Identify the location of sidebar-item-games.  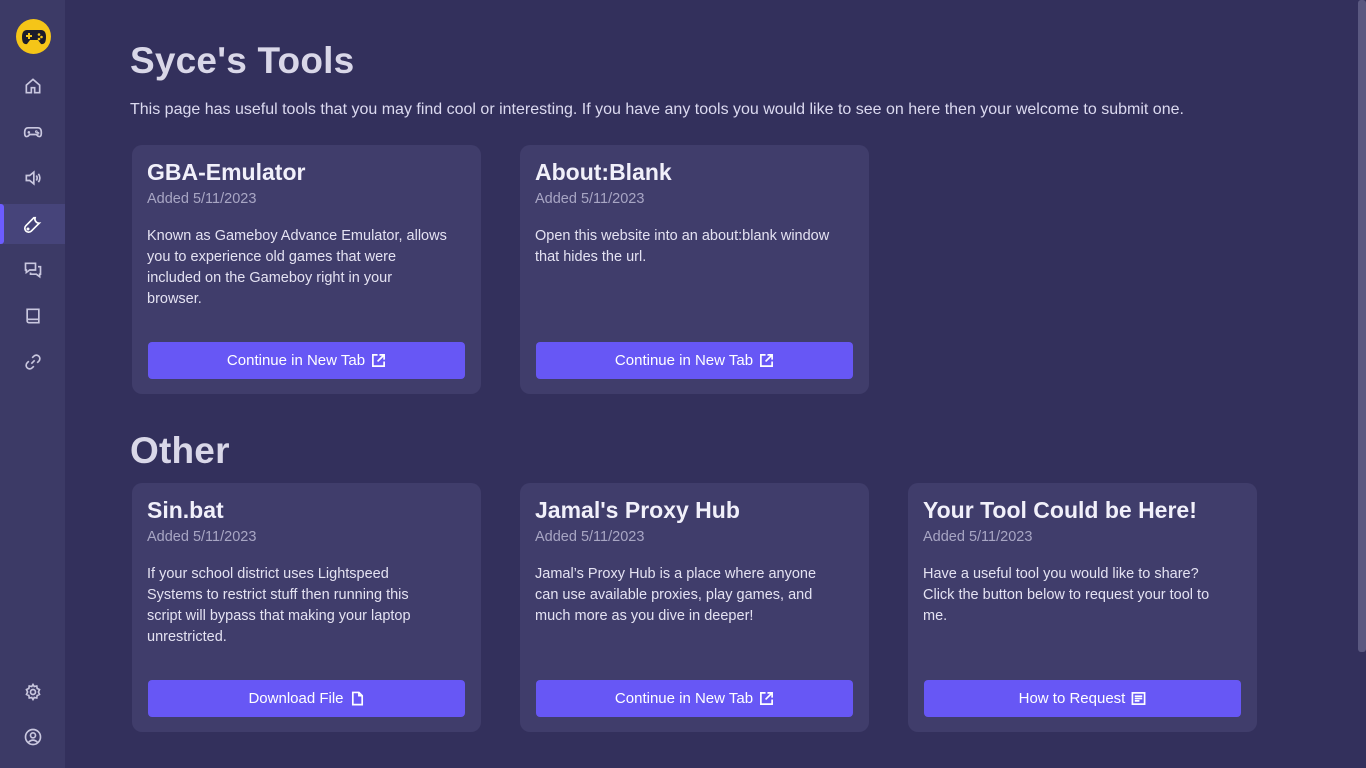
(32, 132).